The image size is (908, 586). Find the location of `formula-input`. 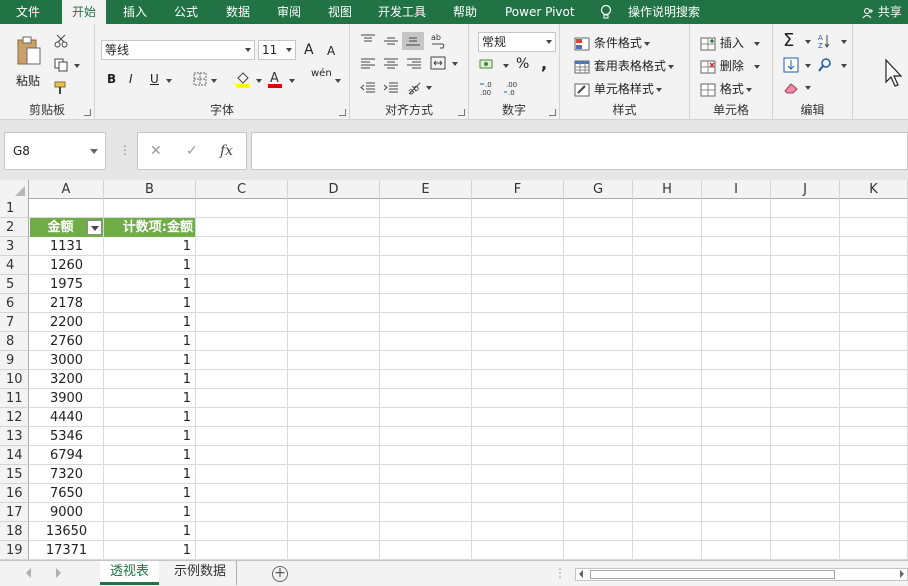

formula-input is located at coordinates (579, 151).